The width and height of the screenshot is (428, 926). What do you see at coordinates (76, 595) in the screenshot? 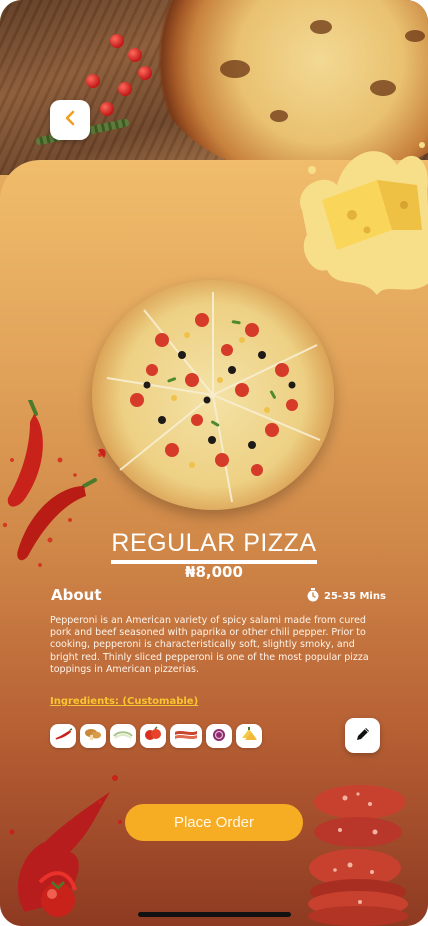
I see `about-heading: About` at bounding box center [76, 595].